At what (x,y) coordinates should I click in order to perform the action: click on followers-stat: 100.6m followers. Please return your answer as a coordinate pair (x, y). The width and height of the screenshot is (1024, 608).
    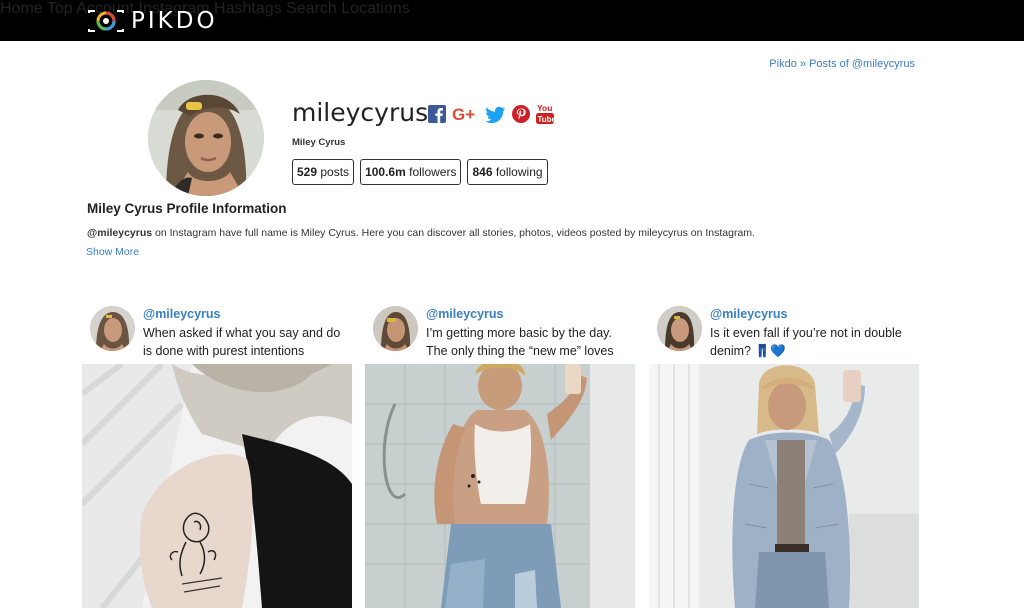
    Looking at the image, I should click on (411, 172).